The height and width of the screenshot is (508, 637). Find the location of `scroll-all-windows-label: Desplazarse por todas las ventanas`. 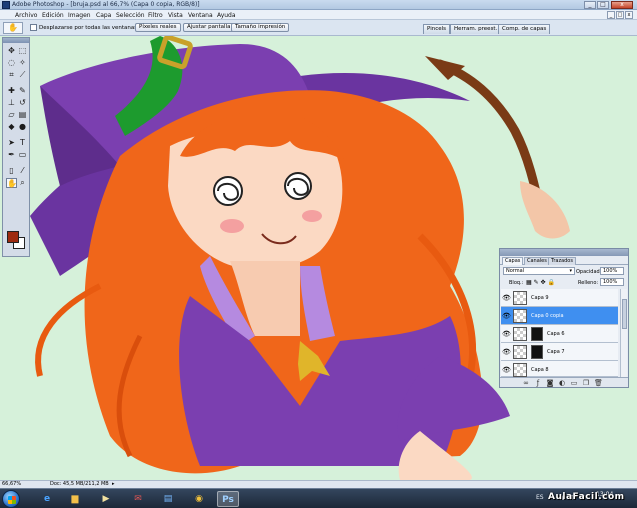

scroll-all-windows-label: Desplazarse por todas las ventanas is located at coordinates (88, 28).